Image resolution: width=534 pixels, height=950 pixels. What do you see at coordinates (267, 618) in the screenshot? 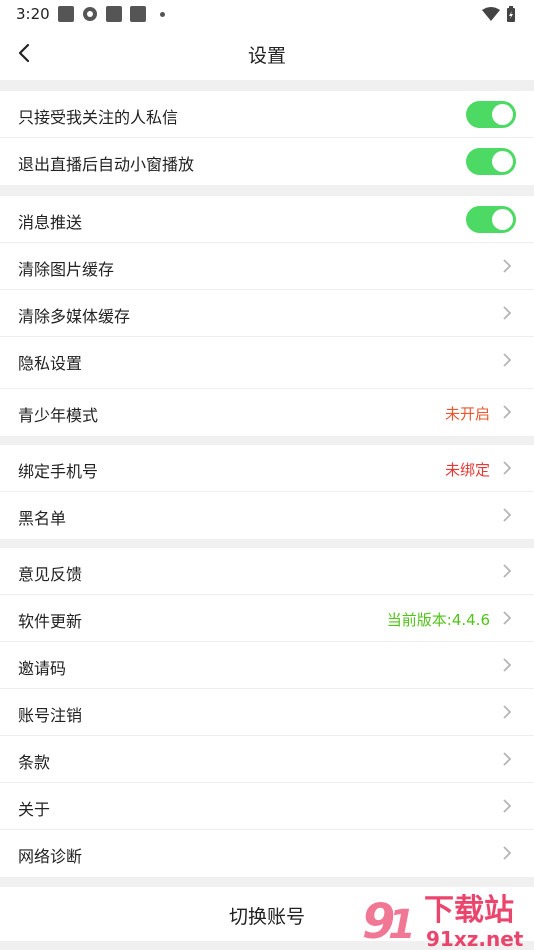
I see `setting-row-software-update: 软件更新 当前版本:4.4.6` at bounding box center [267, 618].